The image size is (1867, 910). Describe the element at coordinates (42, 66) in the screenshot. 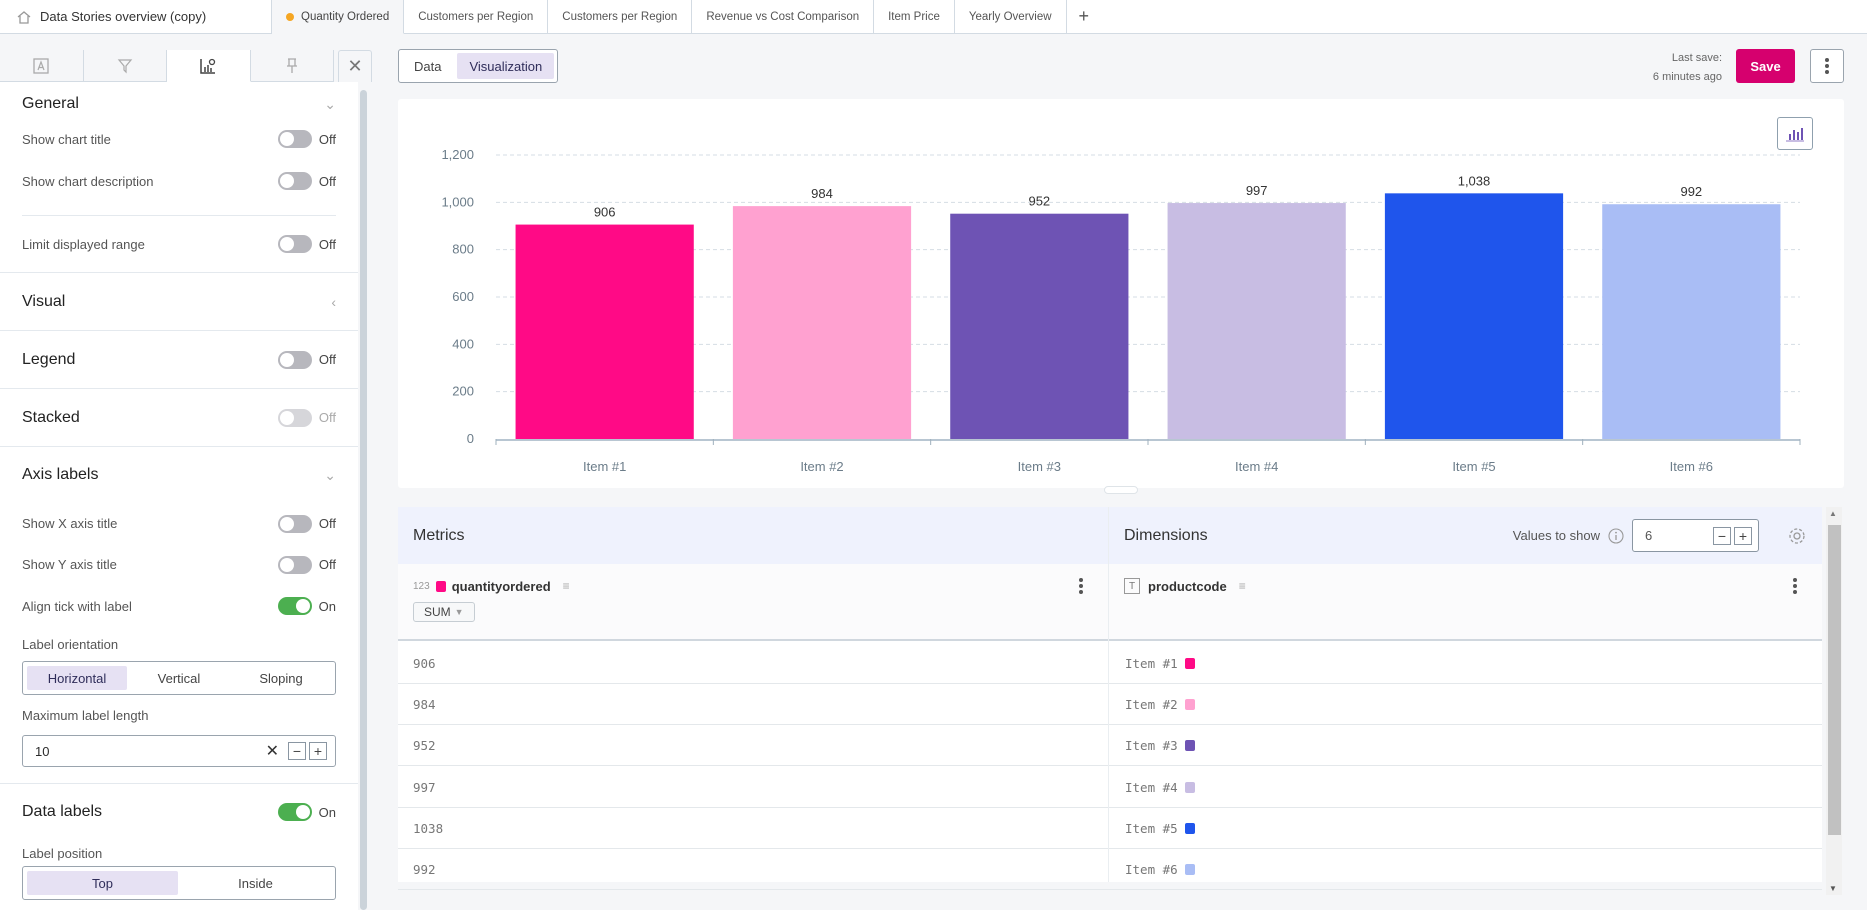

I see `panel-tab-text` at that location.